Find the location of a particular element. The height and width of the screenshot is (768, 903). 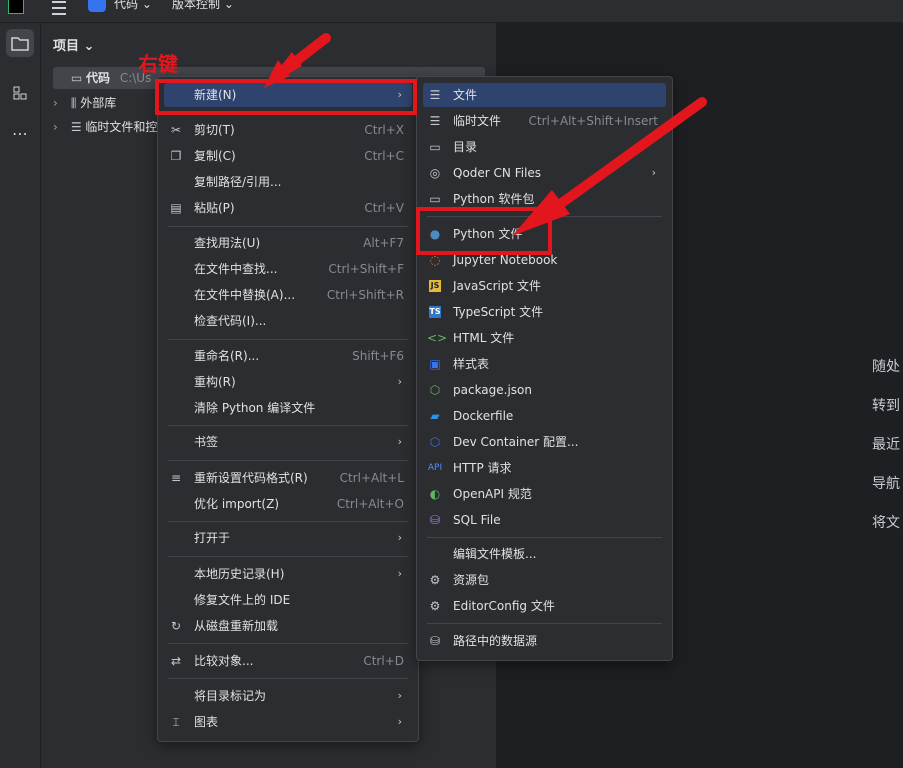

menu-item-compare-with: ⇄ 比较对象... Ctrl+D is located at coordinates (288, 661).